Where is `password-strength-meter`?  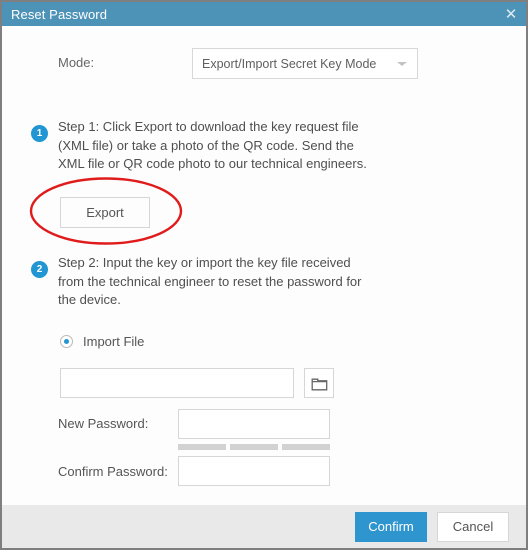 password-strength-meter is located at coordinates (254, 447).